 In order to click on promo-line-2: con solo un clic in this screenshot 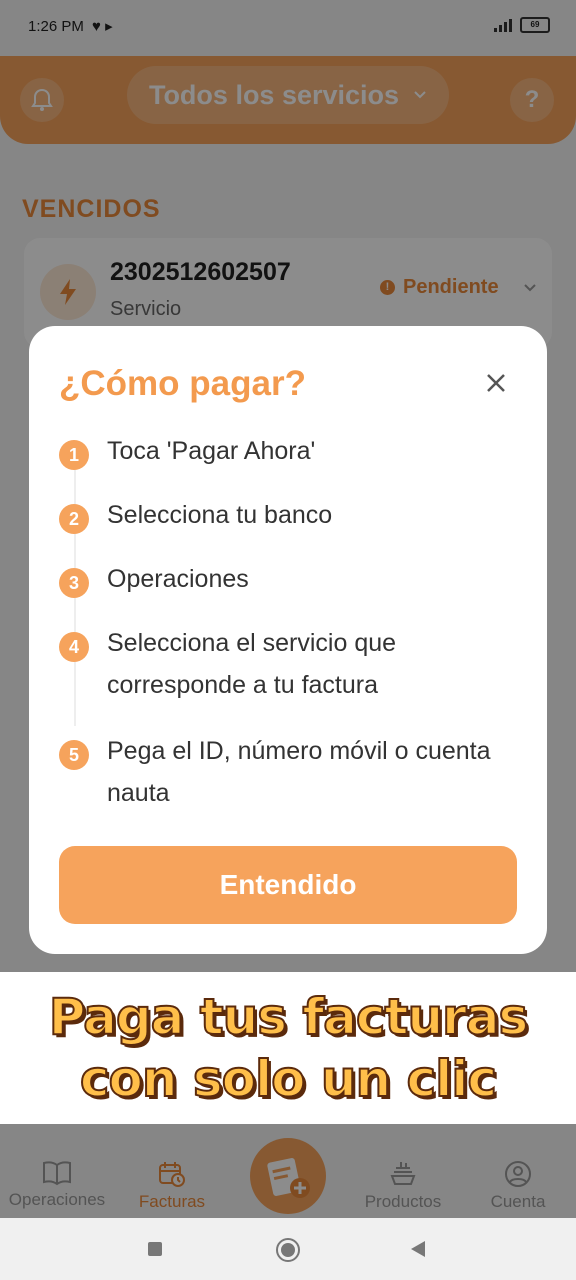, I will do `click(288, 1079)`.